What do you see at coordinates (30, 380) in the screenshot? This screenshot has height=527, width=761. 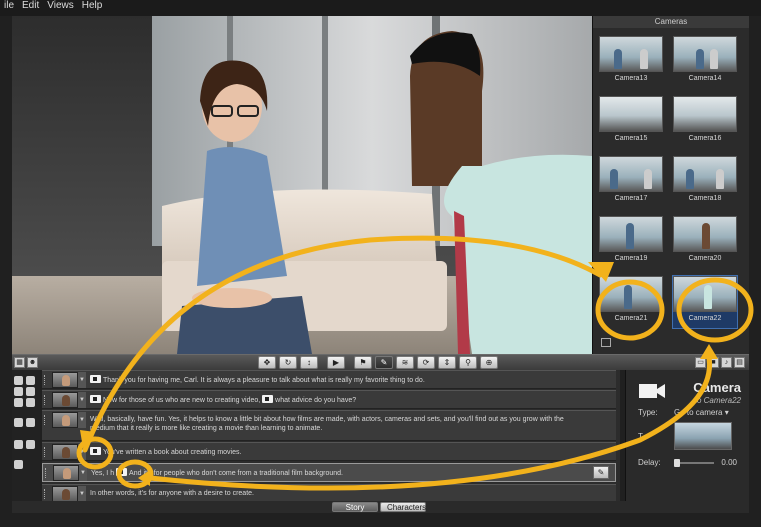 I see `gesture-icon` at bounding box center [30, 380].